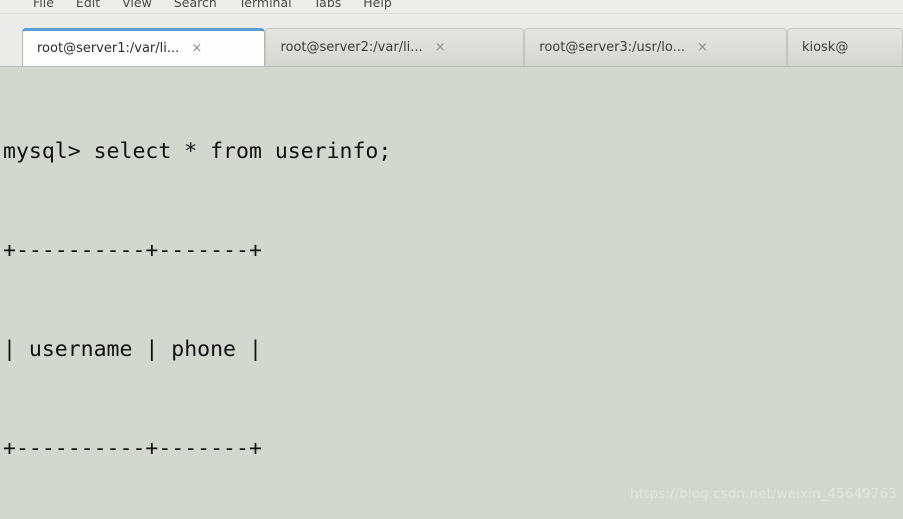 This screenshot has height=519, width=903. I want to click on tab-server3: root@server3:/usr/lo... ×, so click(655, 47).